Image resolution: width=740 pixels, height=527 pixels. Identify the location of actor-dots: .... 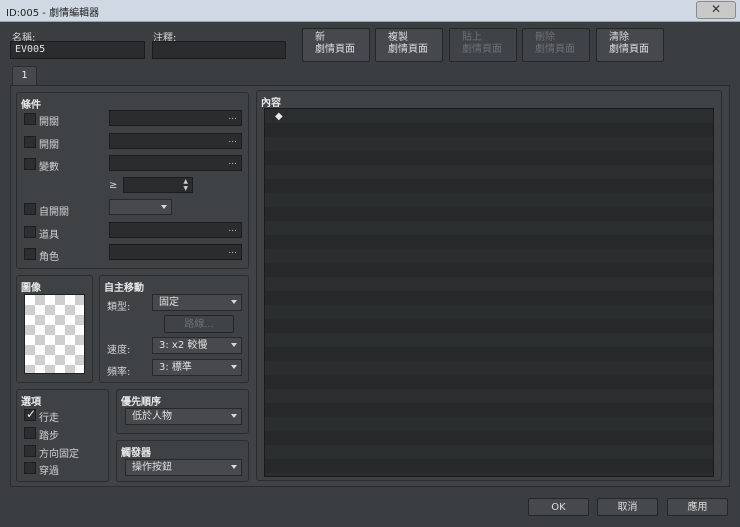
(232, 251).